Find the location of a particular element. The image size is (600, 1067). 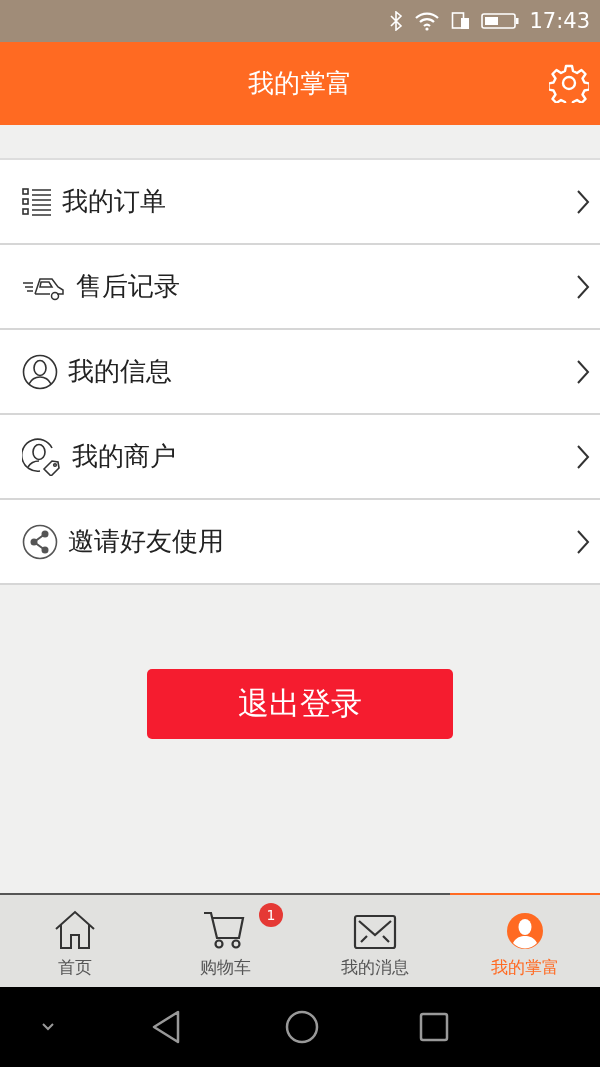

back-icon is located at coordinates (167, 1027).